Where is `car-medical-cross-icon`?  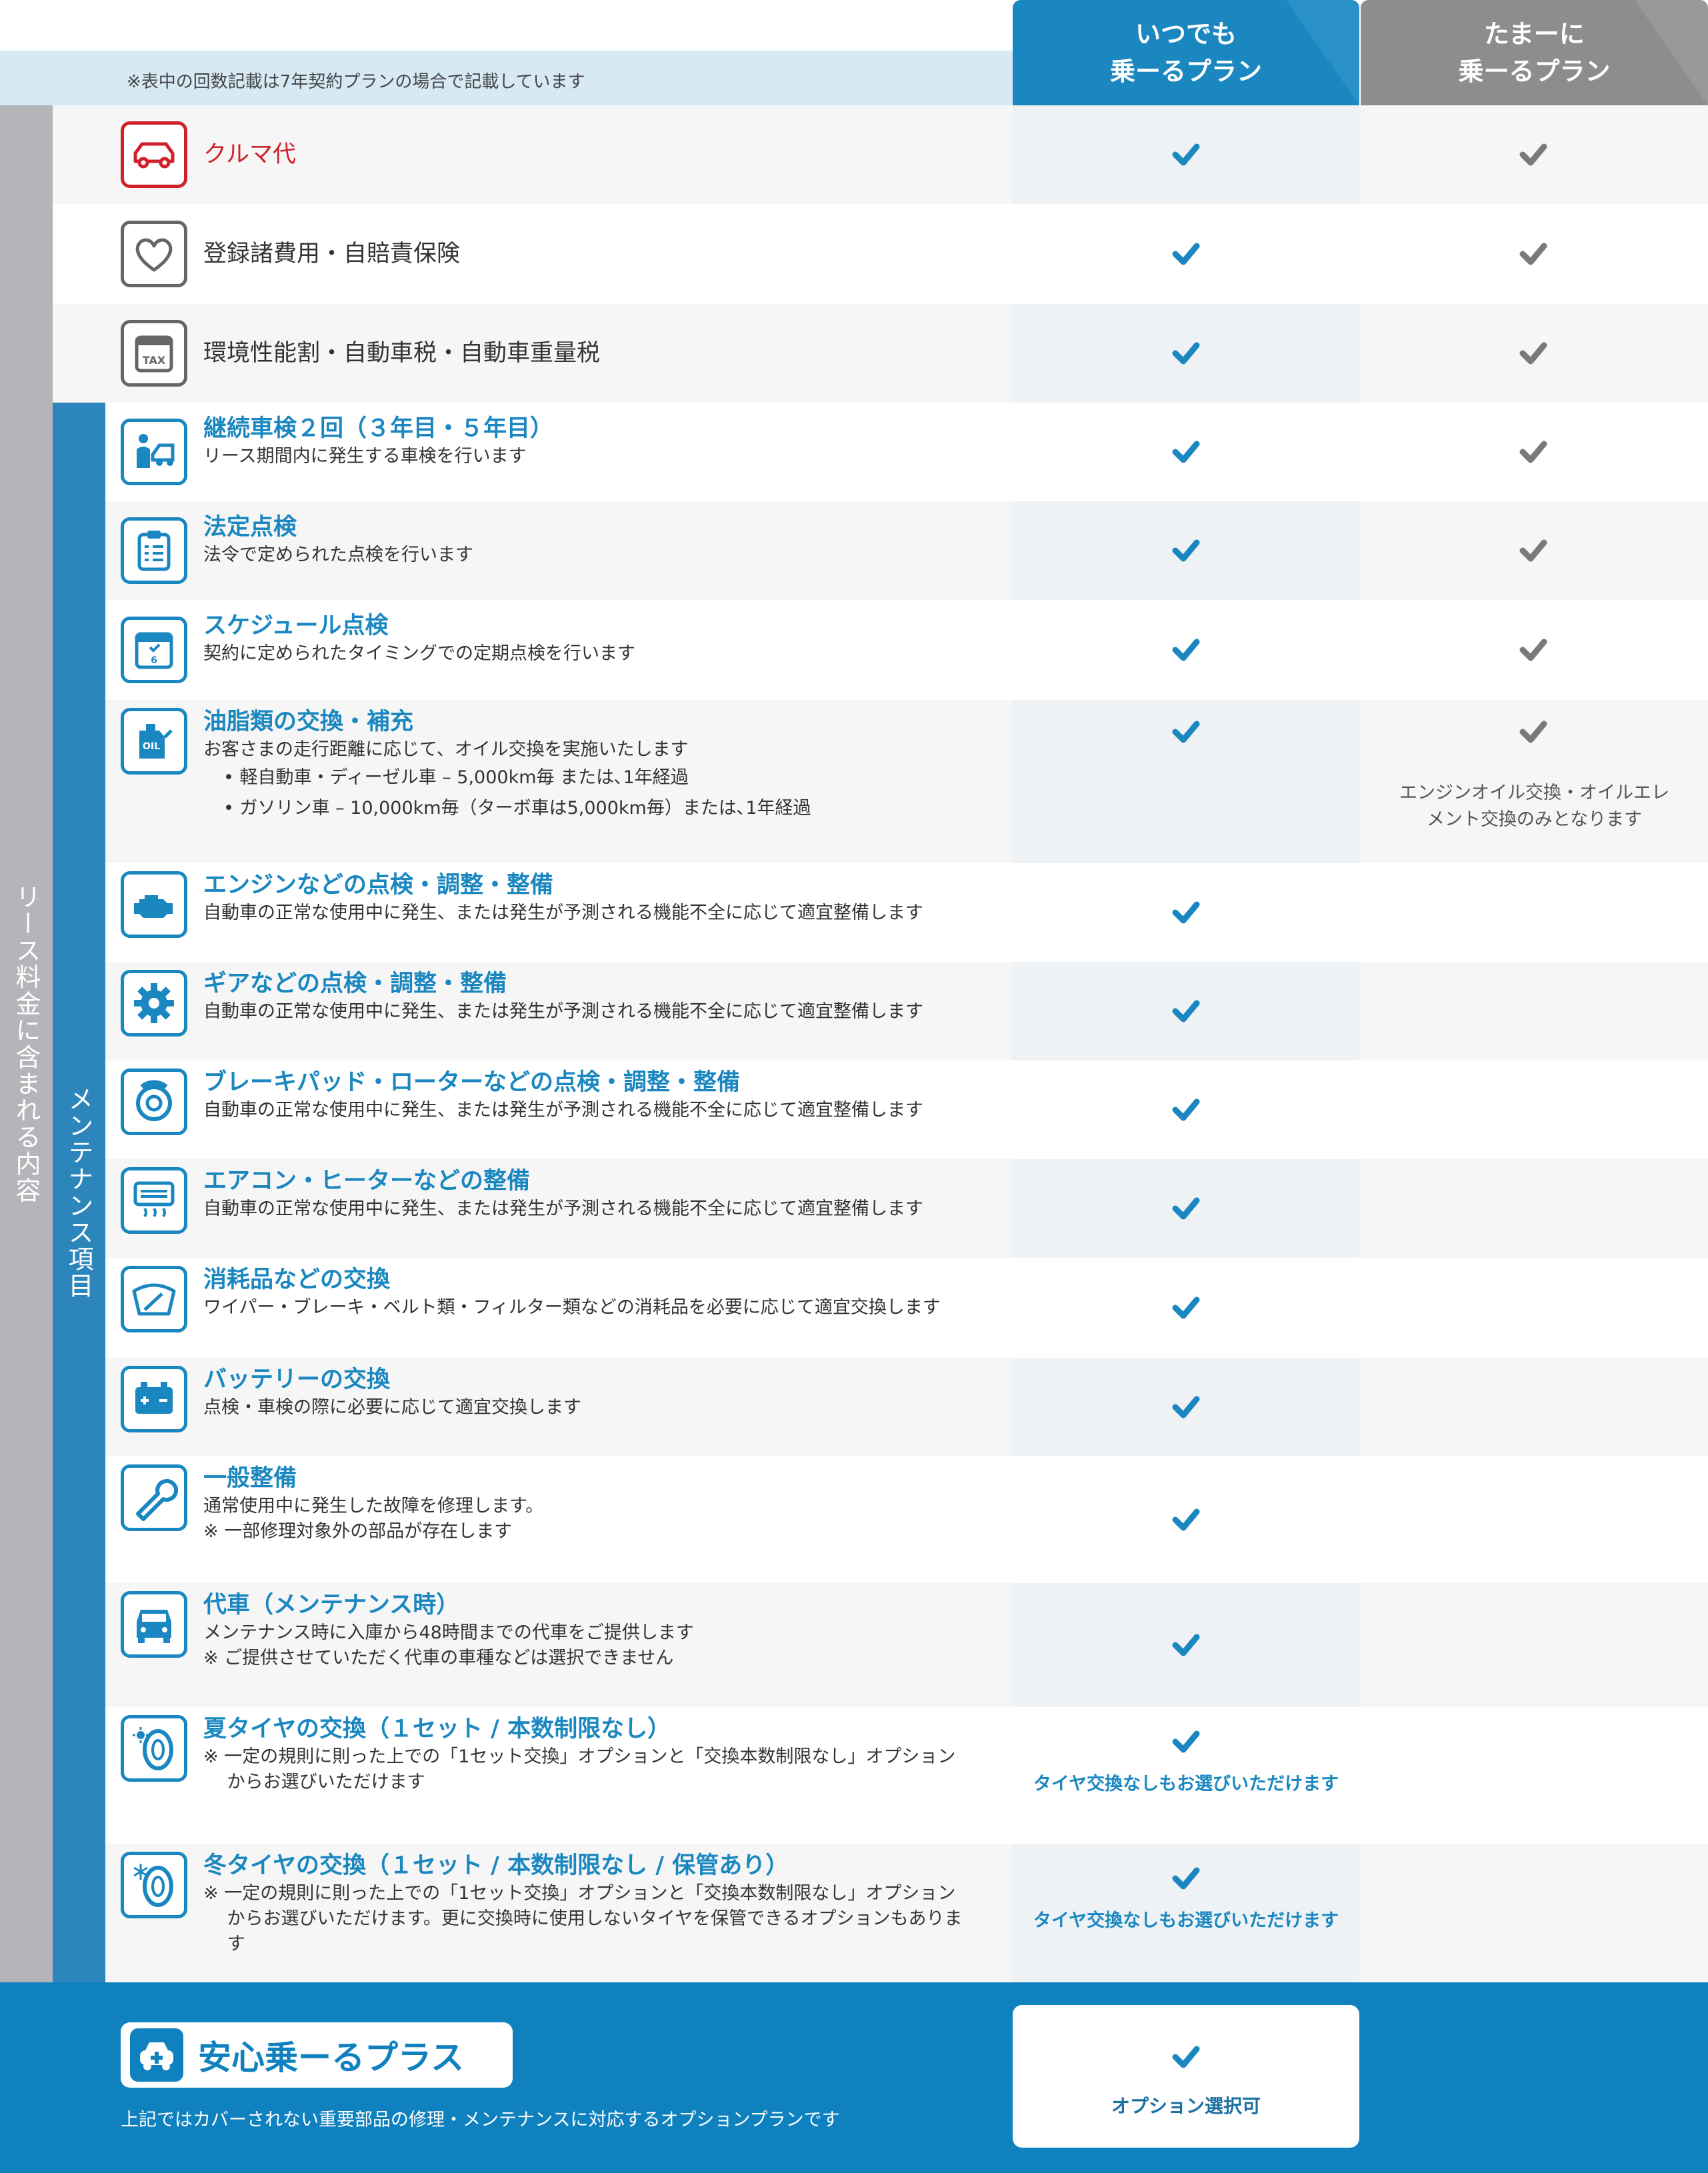
car-medical-cross-icon is located at coordinates (156, 2055).